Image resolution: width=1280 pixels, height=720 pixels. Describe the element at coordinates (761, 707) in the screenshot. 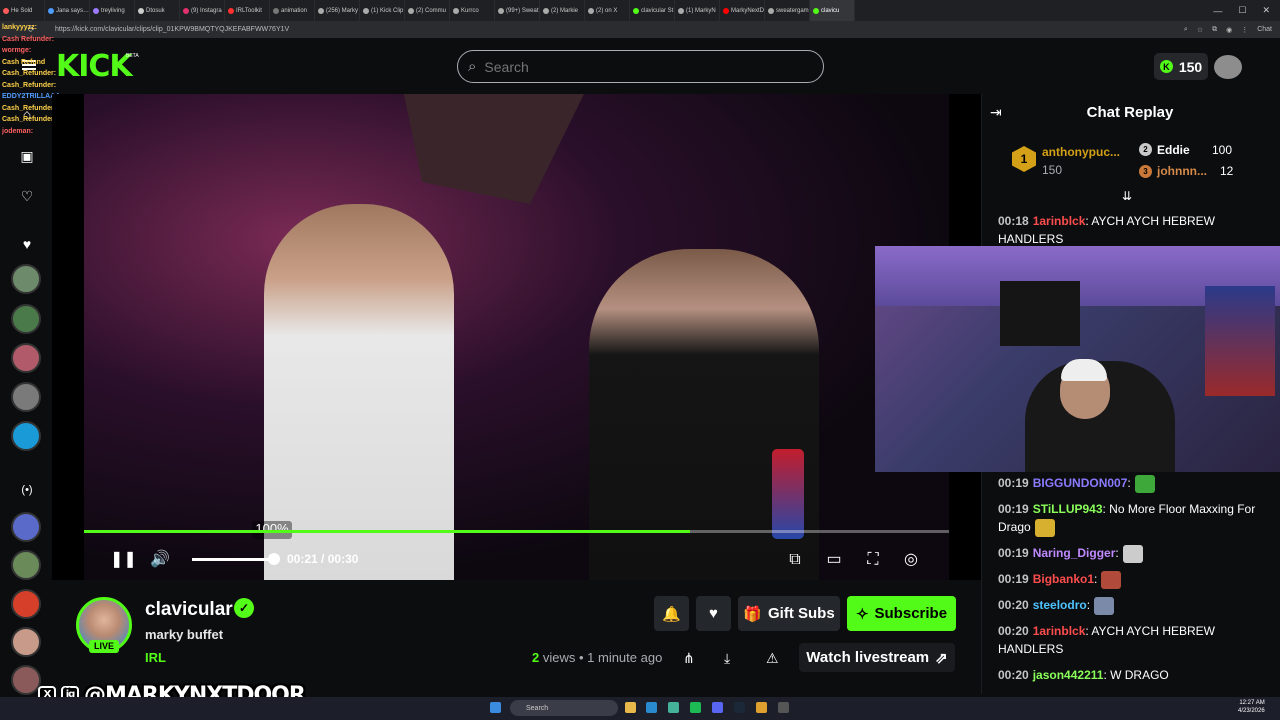

I see `chrome-icon` at that location.